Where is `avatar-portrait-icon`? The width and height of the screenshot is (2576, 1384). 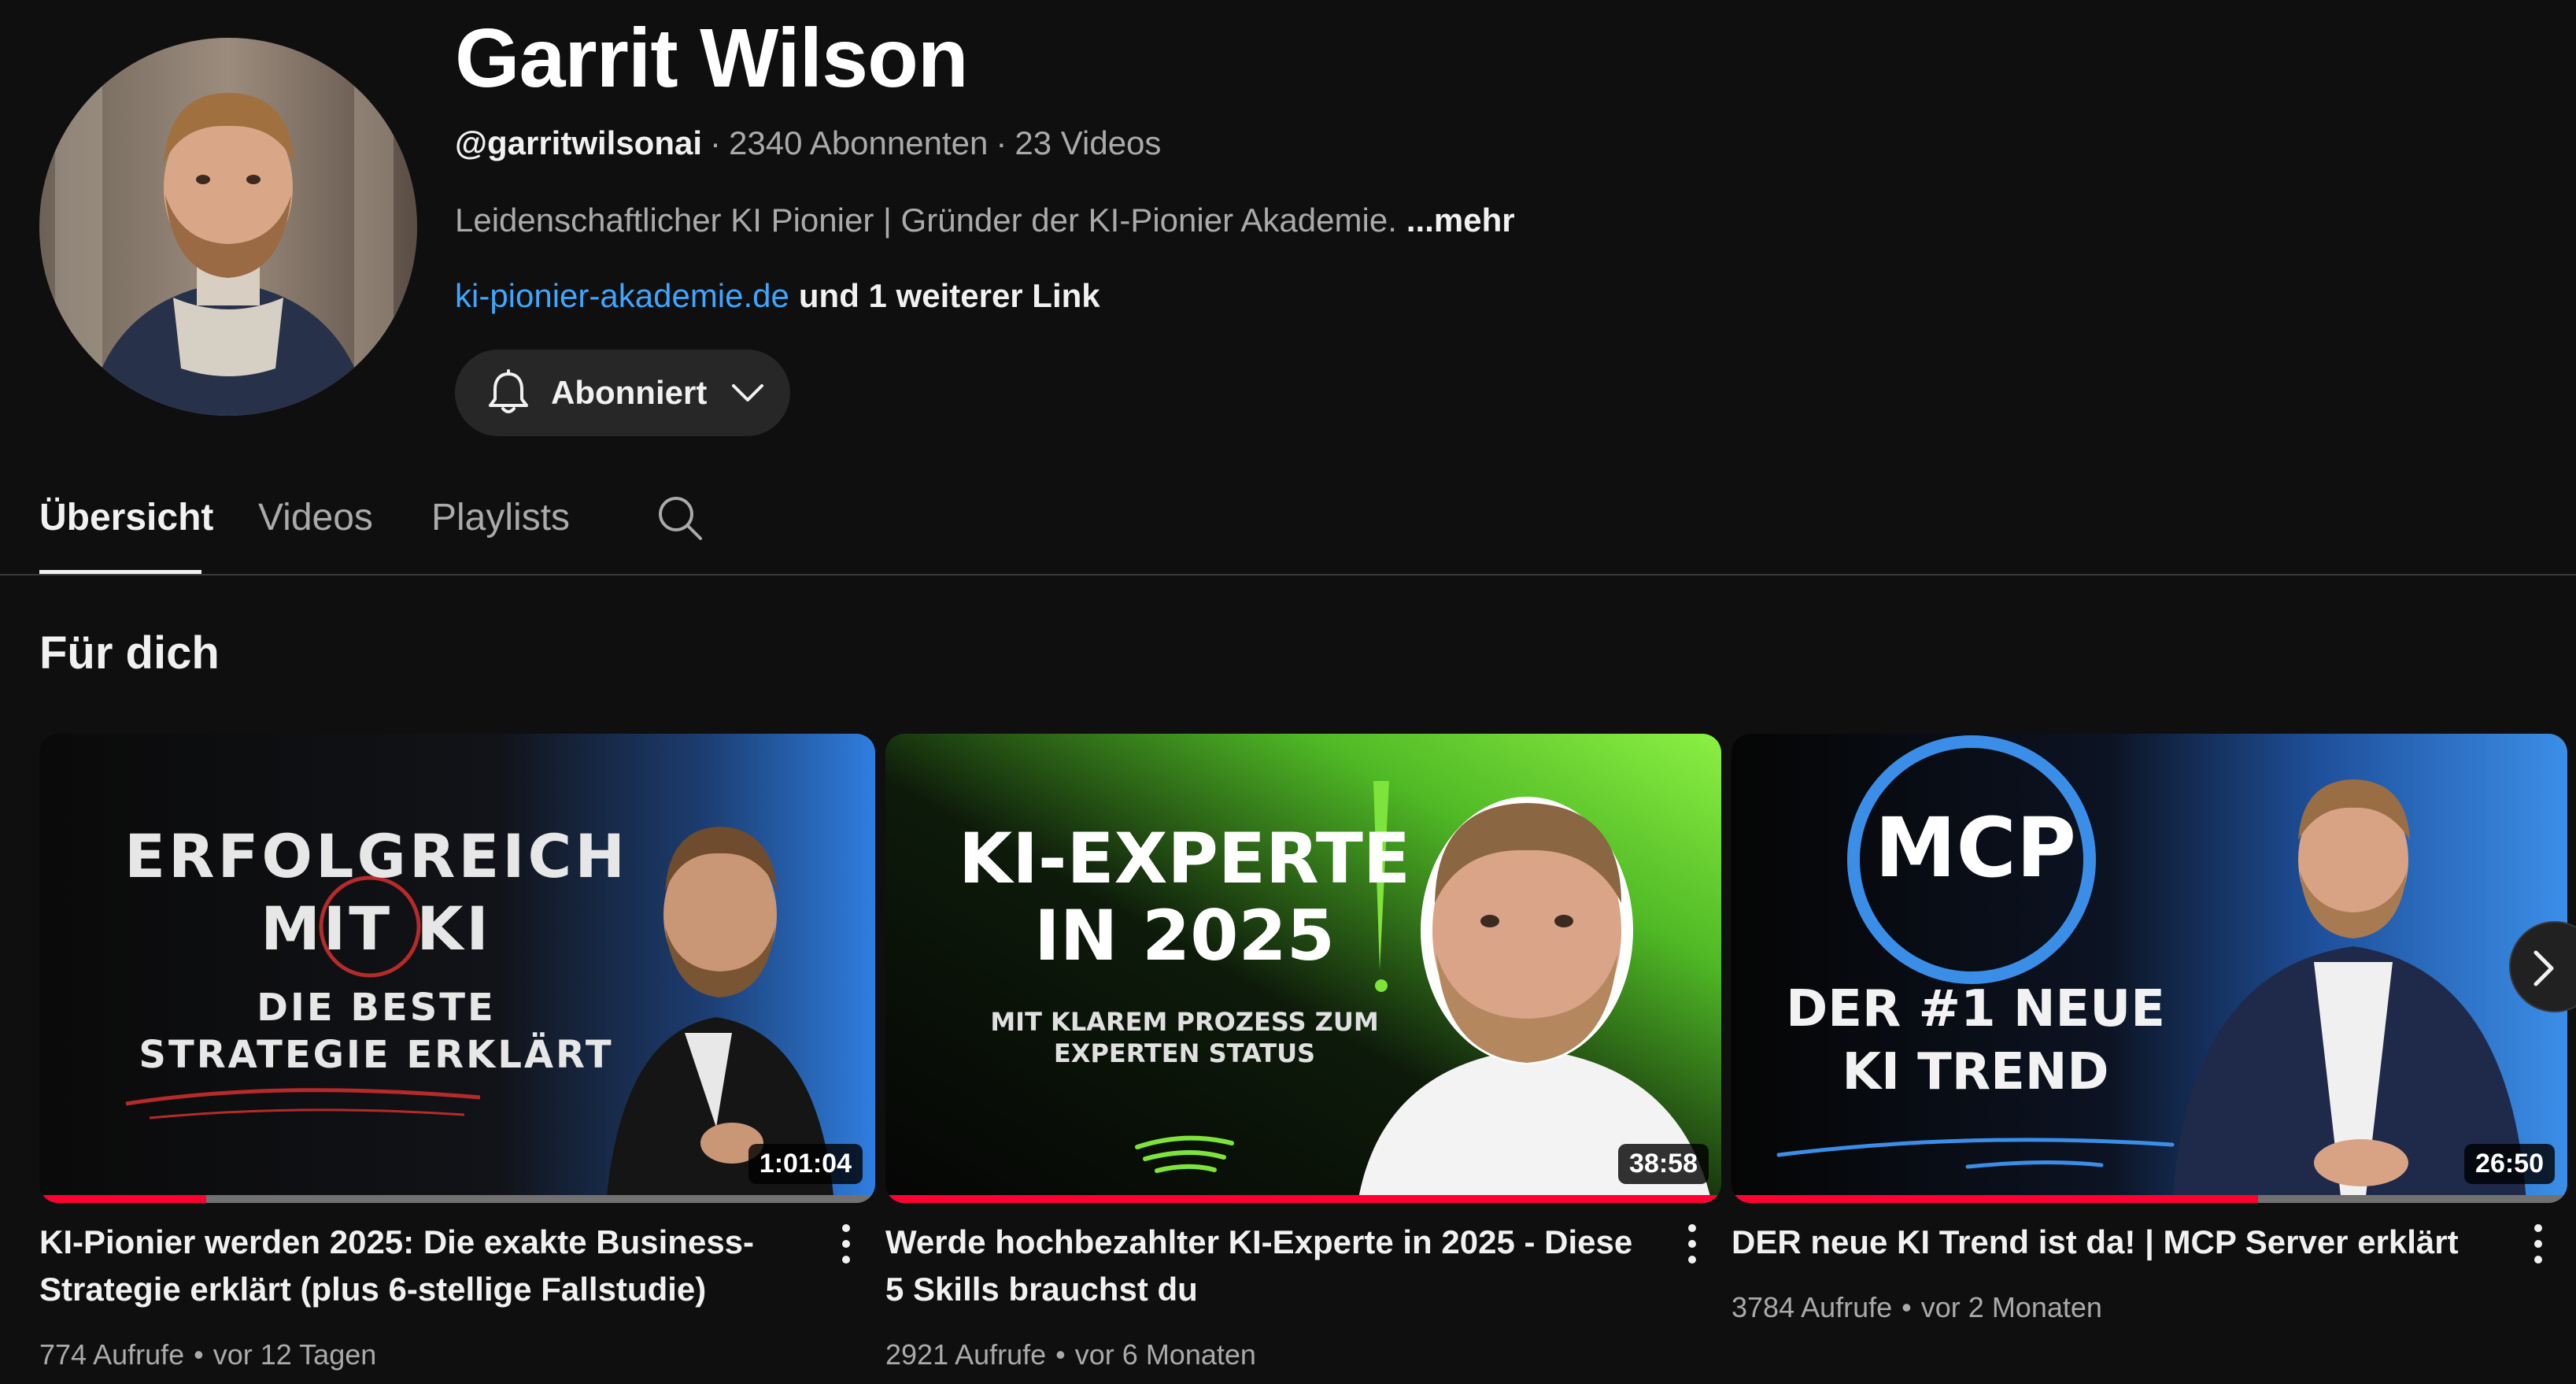
avatar-portrait-icon is located at coordinates (228, 227).